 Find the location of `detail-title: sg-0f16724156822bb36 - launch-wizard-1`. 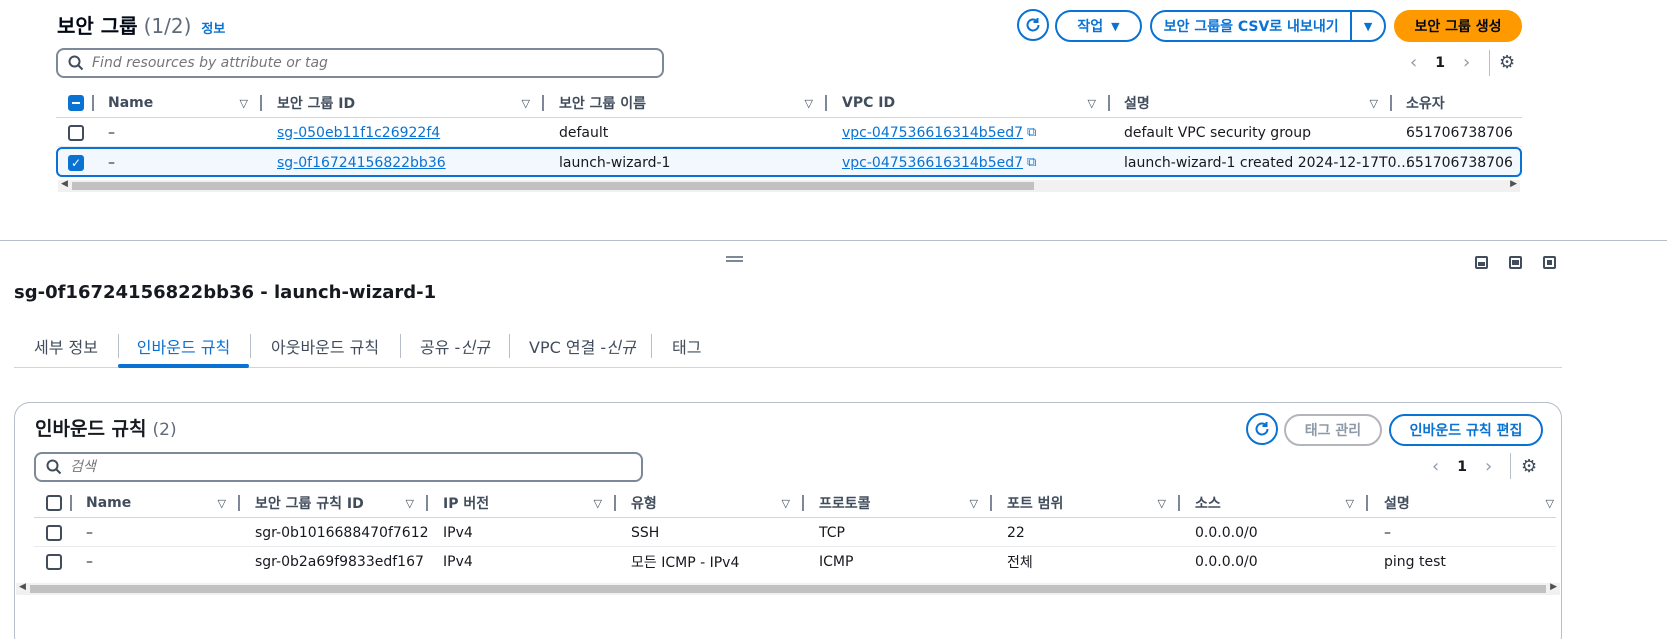

detail-title: sg-0f16724156822bb36 - launch-wizard-1 is located at coordinates (225, 292).